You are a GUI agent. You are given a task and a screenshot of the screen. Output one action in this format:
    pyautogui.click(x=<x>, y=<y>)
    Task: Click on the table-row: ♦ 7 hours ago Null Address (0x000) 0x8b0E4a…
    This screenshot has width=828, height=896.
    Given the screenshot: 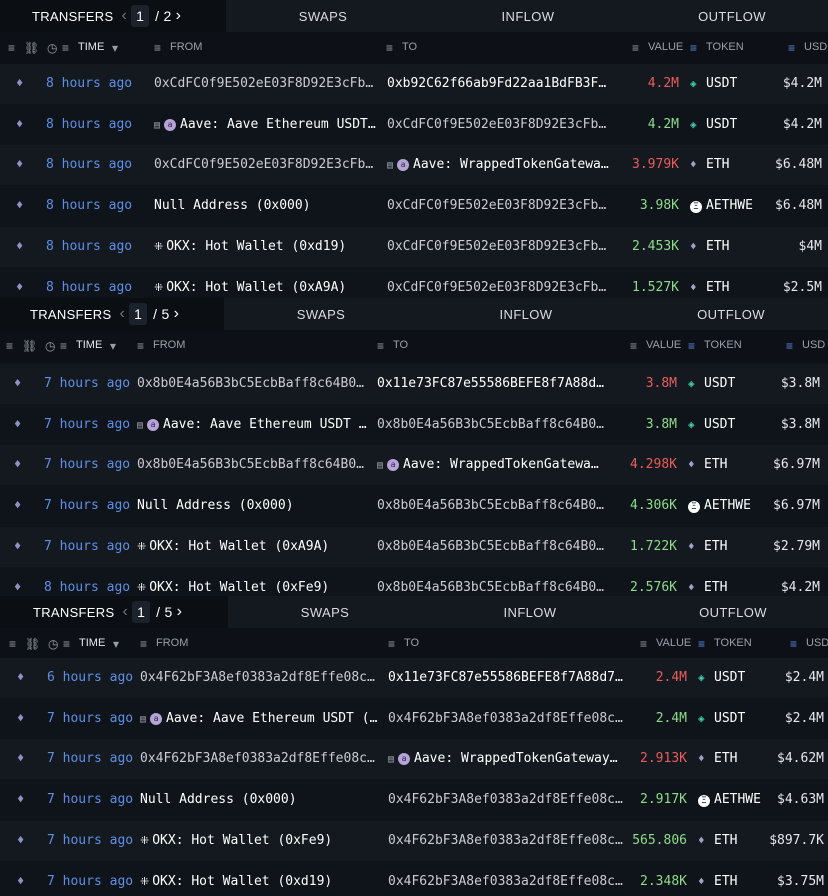 What is the action you would take?
    pyautogui.click(x=414, y=506)
    